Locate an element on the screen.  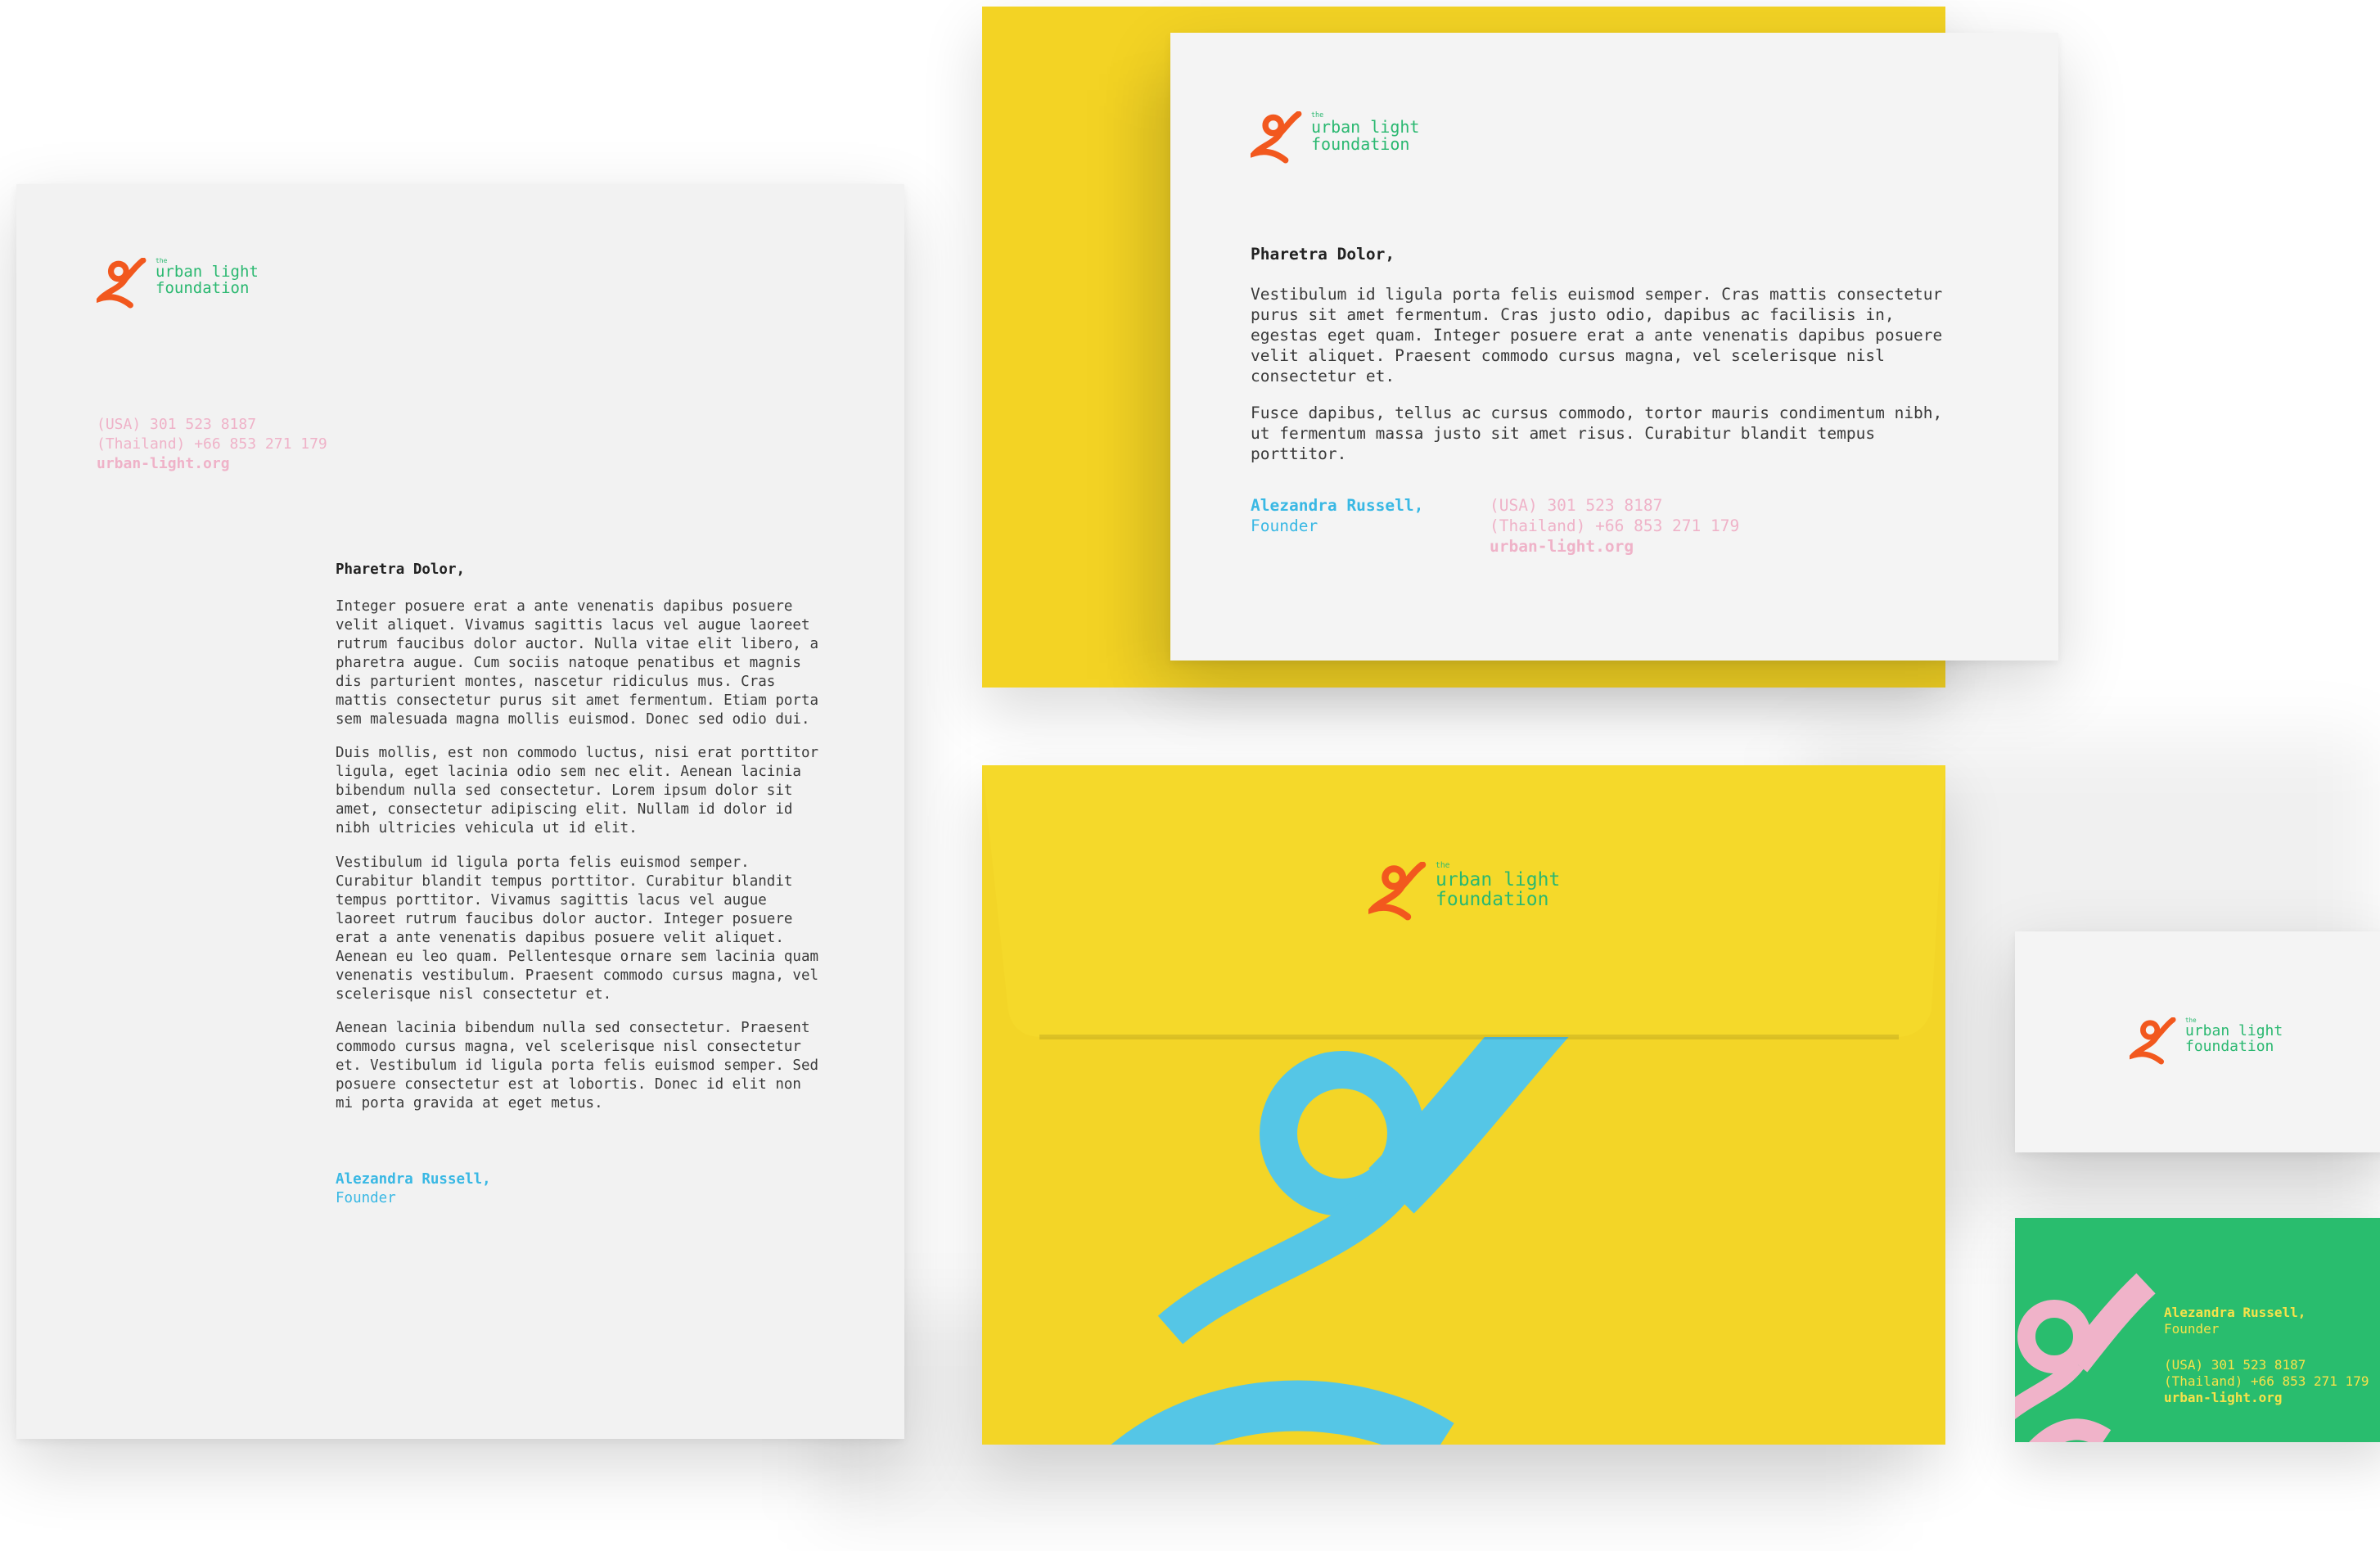
business-card-logo: the urban light foundation is located at coordinates (2206, 1041).